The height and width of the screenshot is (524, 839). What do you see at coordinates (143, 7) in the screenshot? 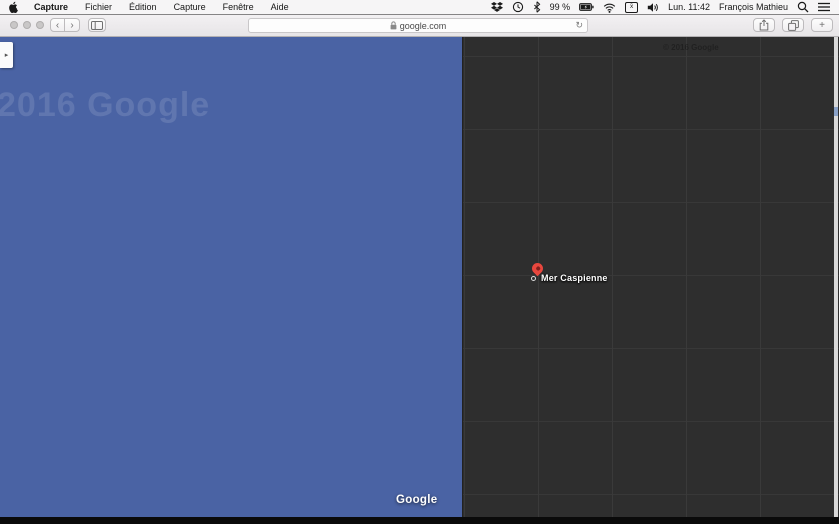
I see `menu-edition: Édition` at bounding box center [143, 7].